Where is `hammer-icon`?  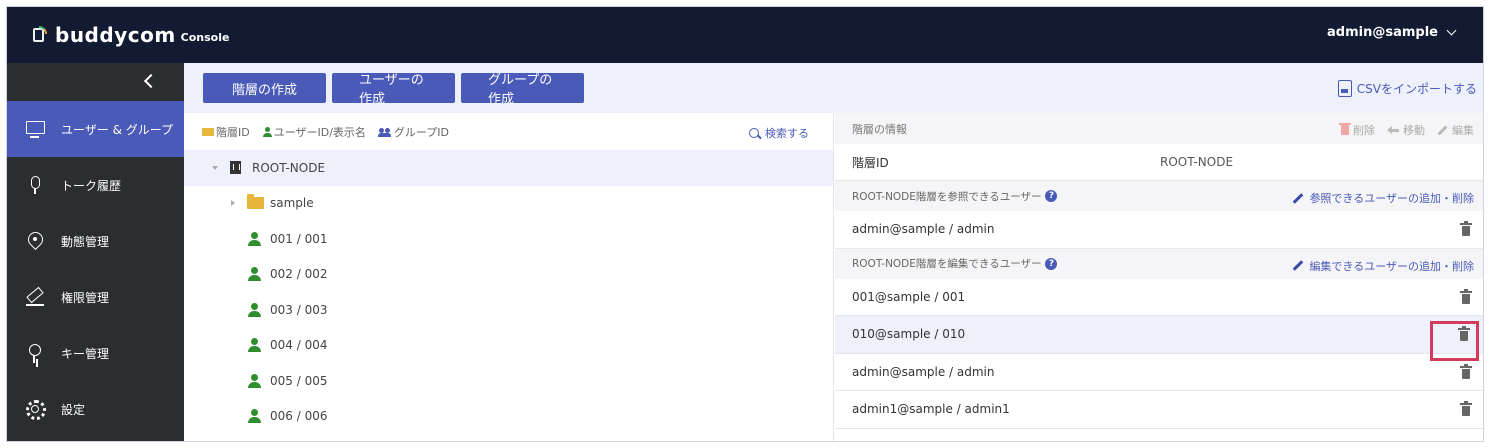 hammer-icon is located at coordinates (35, 297).